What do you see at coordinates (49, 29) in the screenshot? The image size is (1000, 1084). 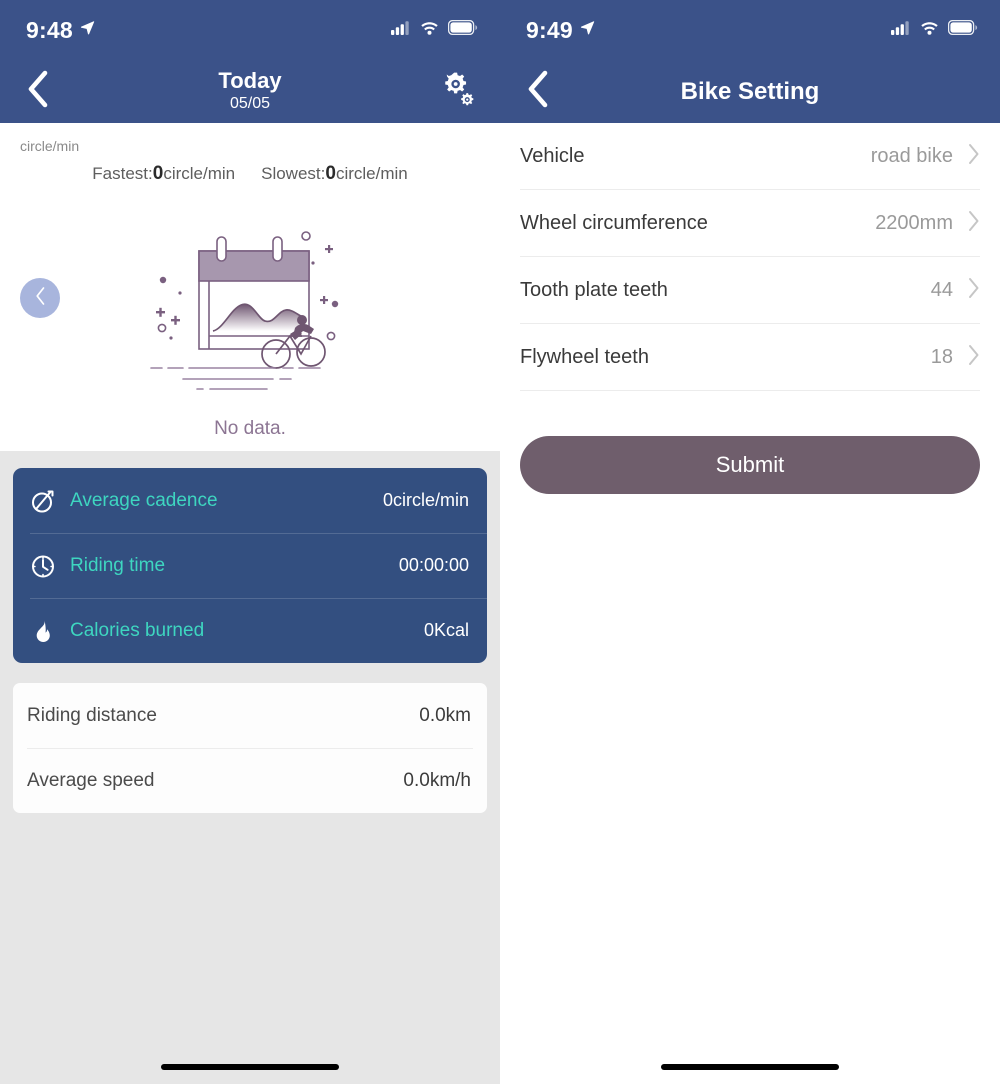 I see `status-time: 9:48` at bounding box center [49, 29].